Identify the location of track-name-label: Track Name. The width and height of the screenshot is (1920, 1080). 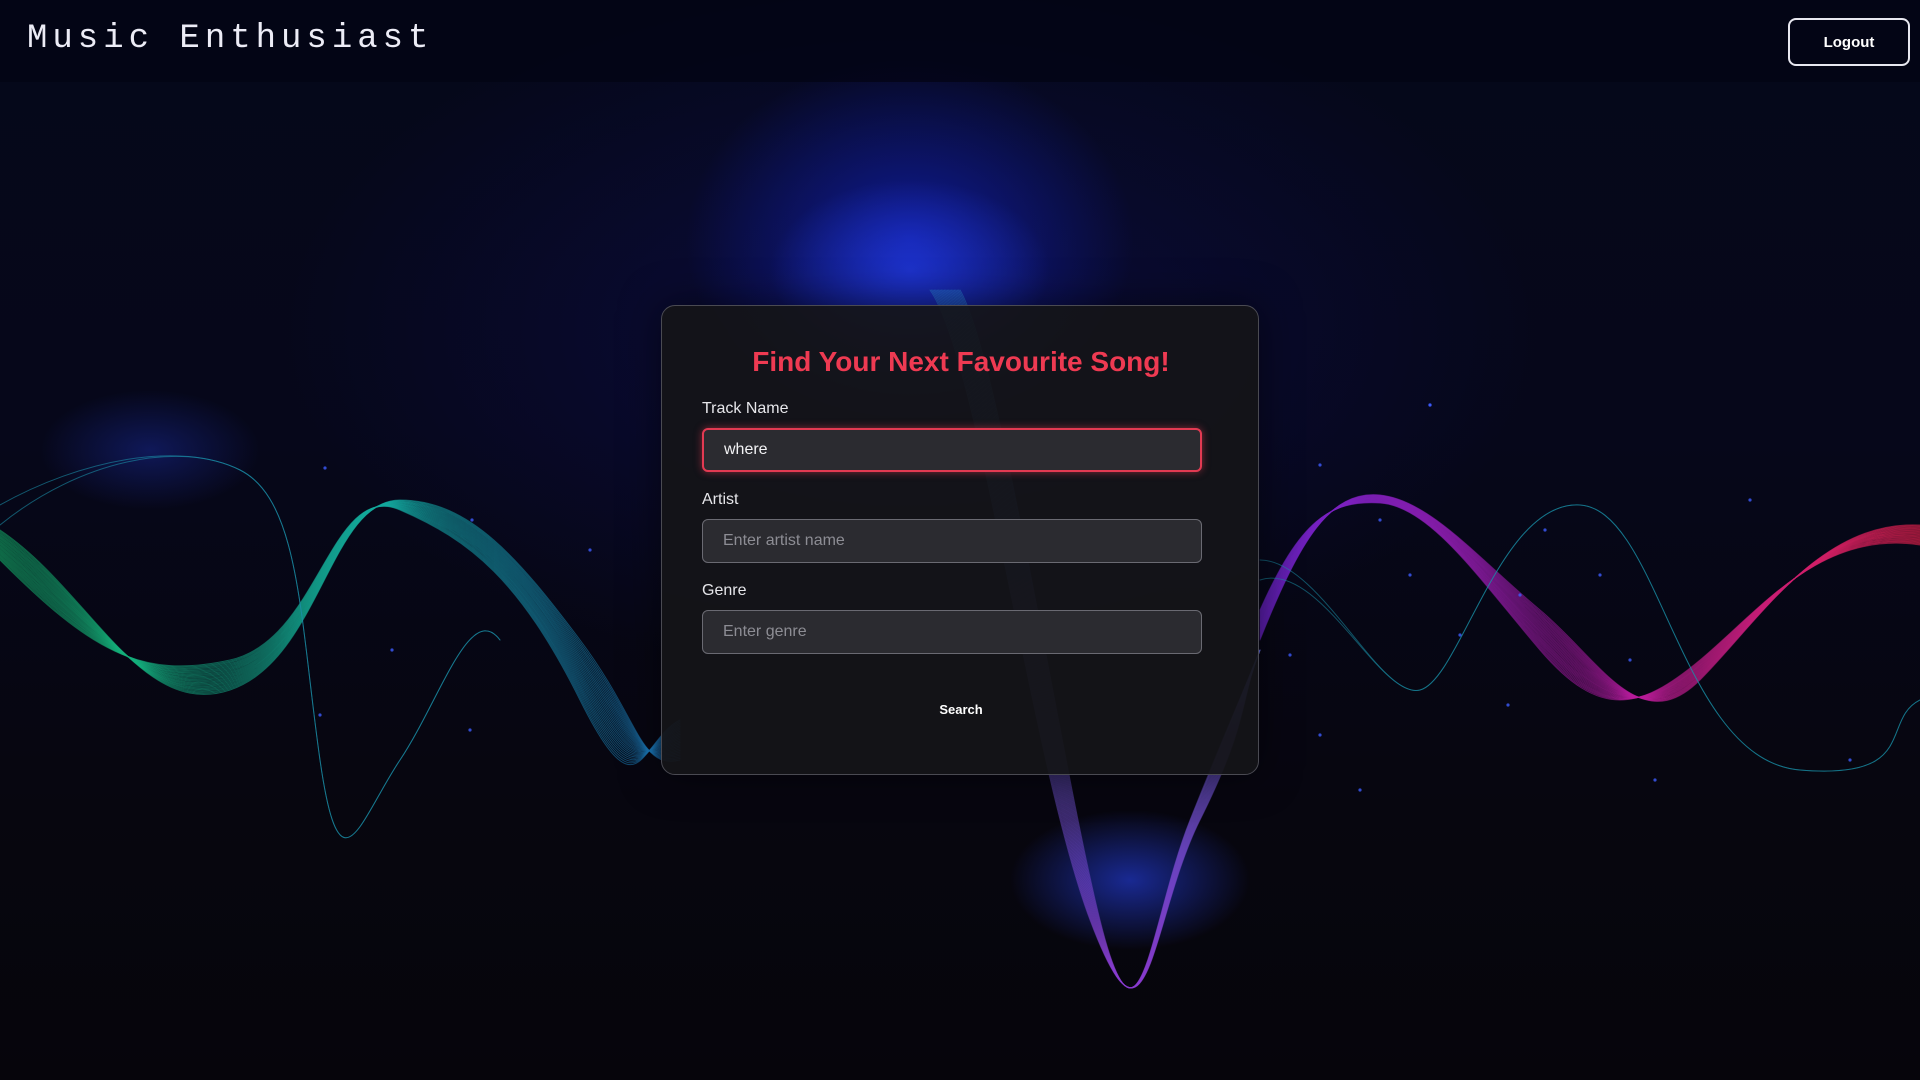
(745, 408).